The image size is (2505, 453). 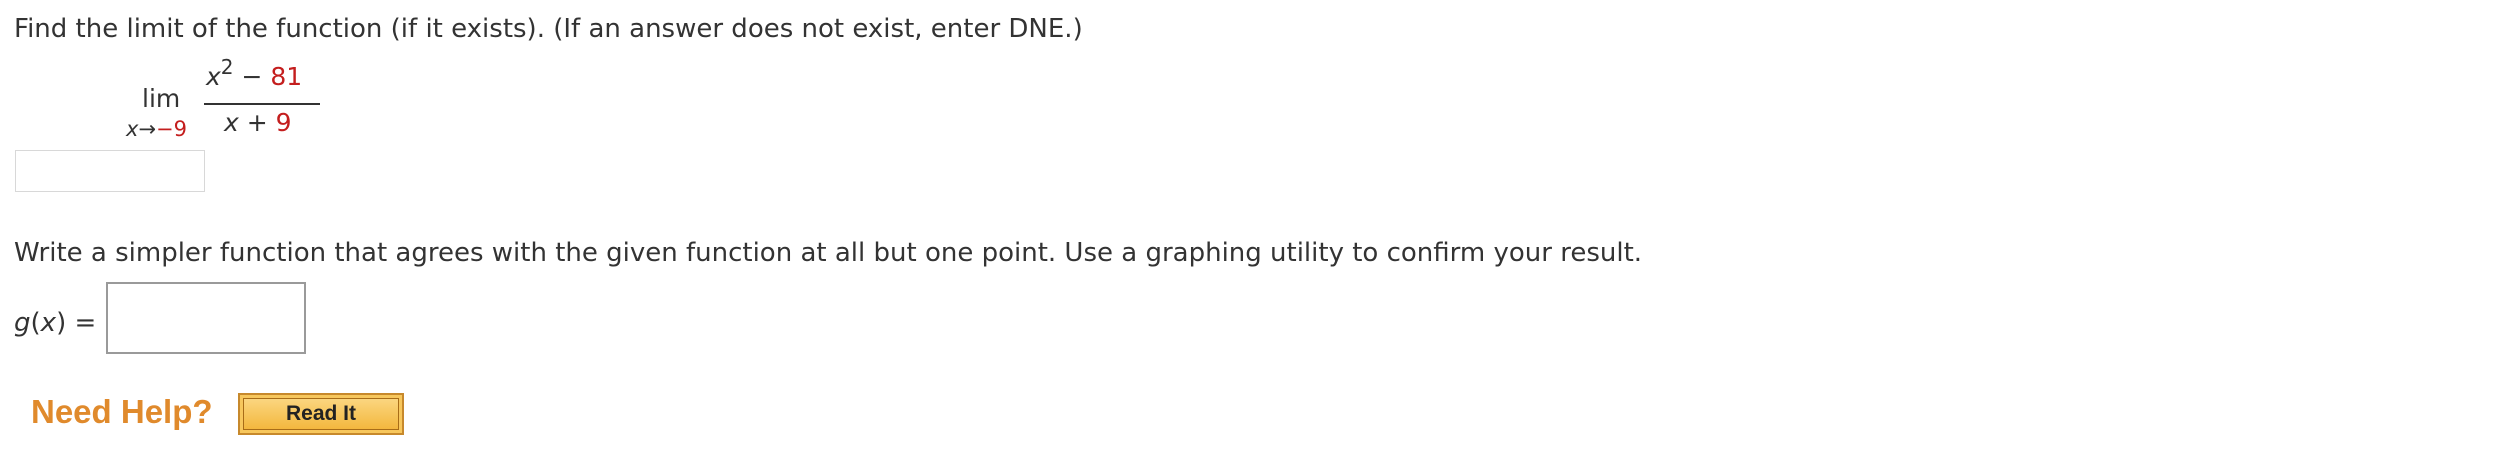 What do you see at coordinates (226, 99) in the screenshot?
I see `limit-expression: lim x→−9 x2 − 81 x + 9` at bounding box center [226, 99].